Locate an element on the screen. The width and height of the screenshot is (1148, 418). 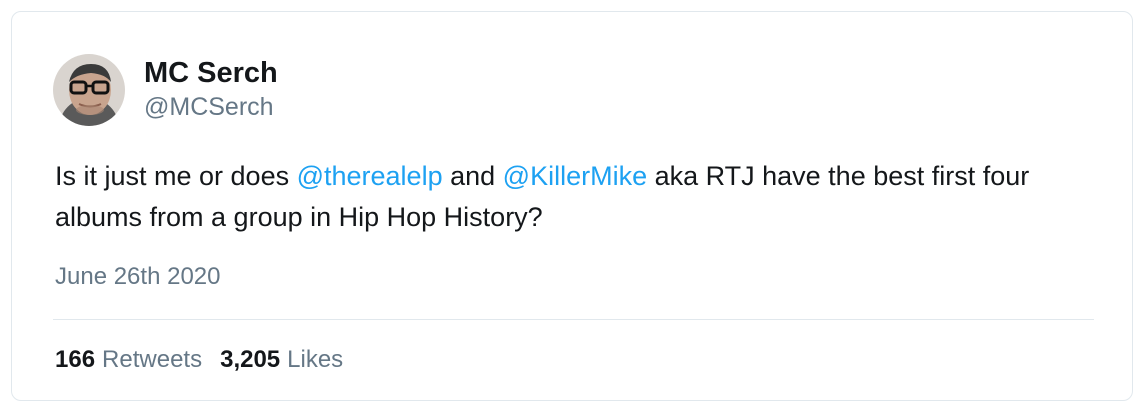
mention-link: @KillerMike is located at coordinates (575, 176).